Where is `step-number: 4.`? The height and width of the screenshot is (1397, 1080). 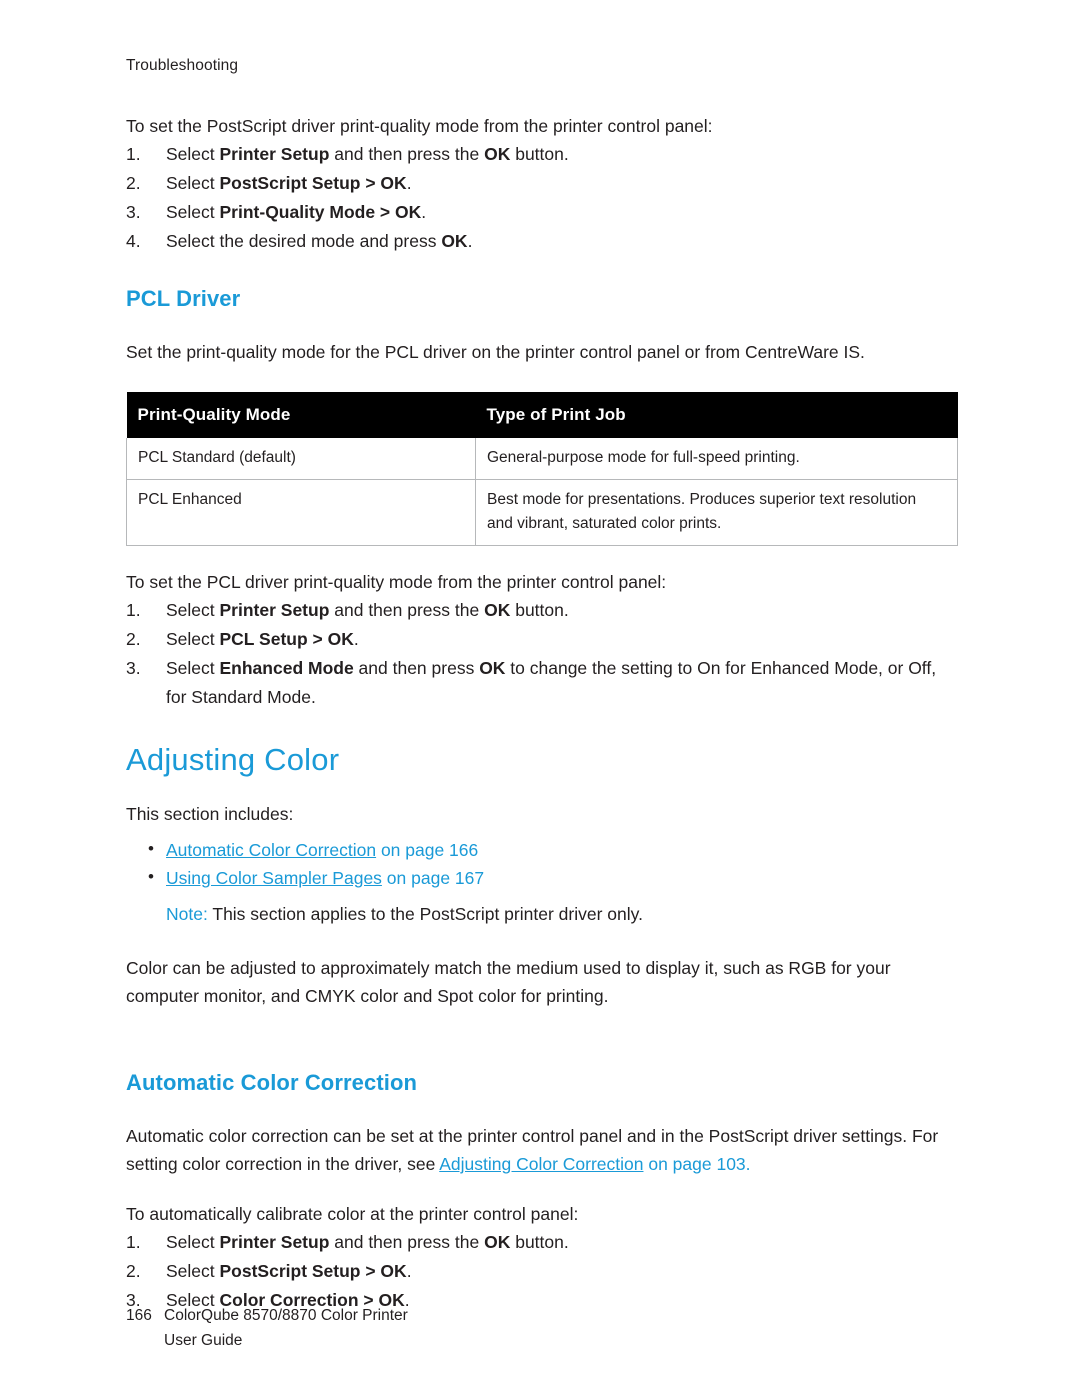 step-number: 4. is located at coordinates (133, 241).